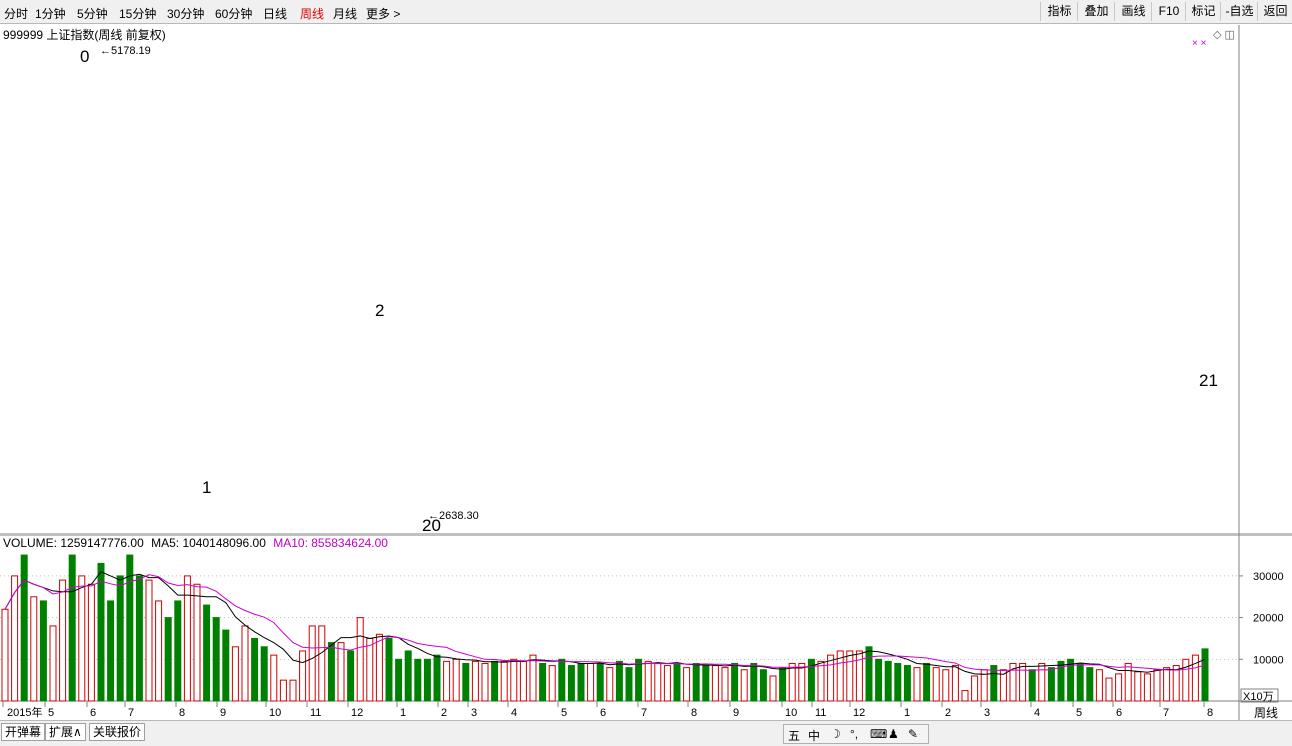 The width and height of the screenshot is (1292, 746). I want to click on volume-unit-label: X10万, so click(1258, 697).